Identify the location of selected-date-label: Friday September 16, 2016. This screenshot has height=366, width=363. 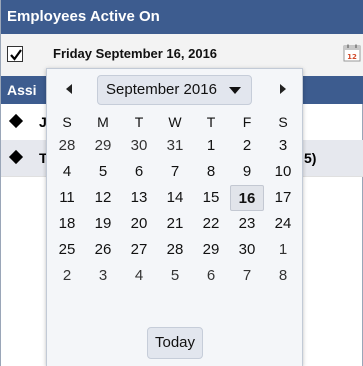
(135, 53).